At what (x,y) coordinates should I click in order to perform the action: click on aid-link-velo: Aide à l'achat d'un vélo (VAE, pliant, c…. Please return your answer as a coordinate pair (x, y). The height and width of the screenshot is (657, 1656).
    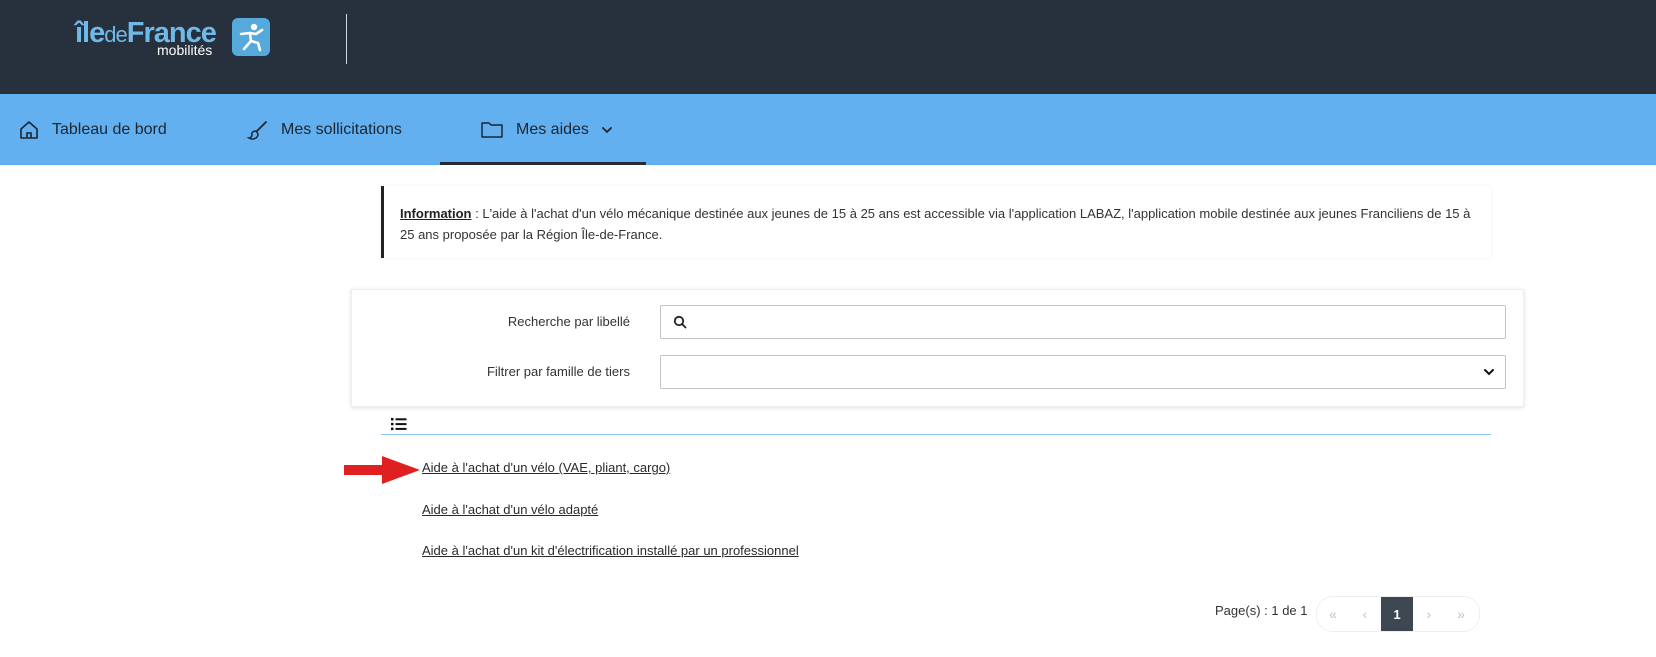
    Looking at the image, I should click on (546, 467).